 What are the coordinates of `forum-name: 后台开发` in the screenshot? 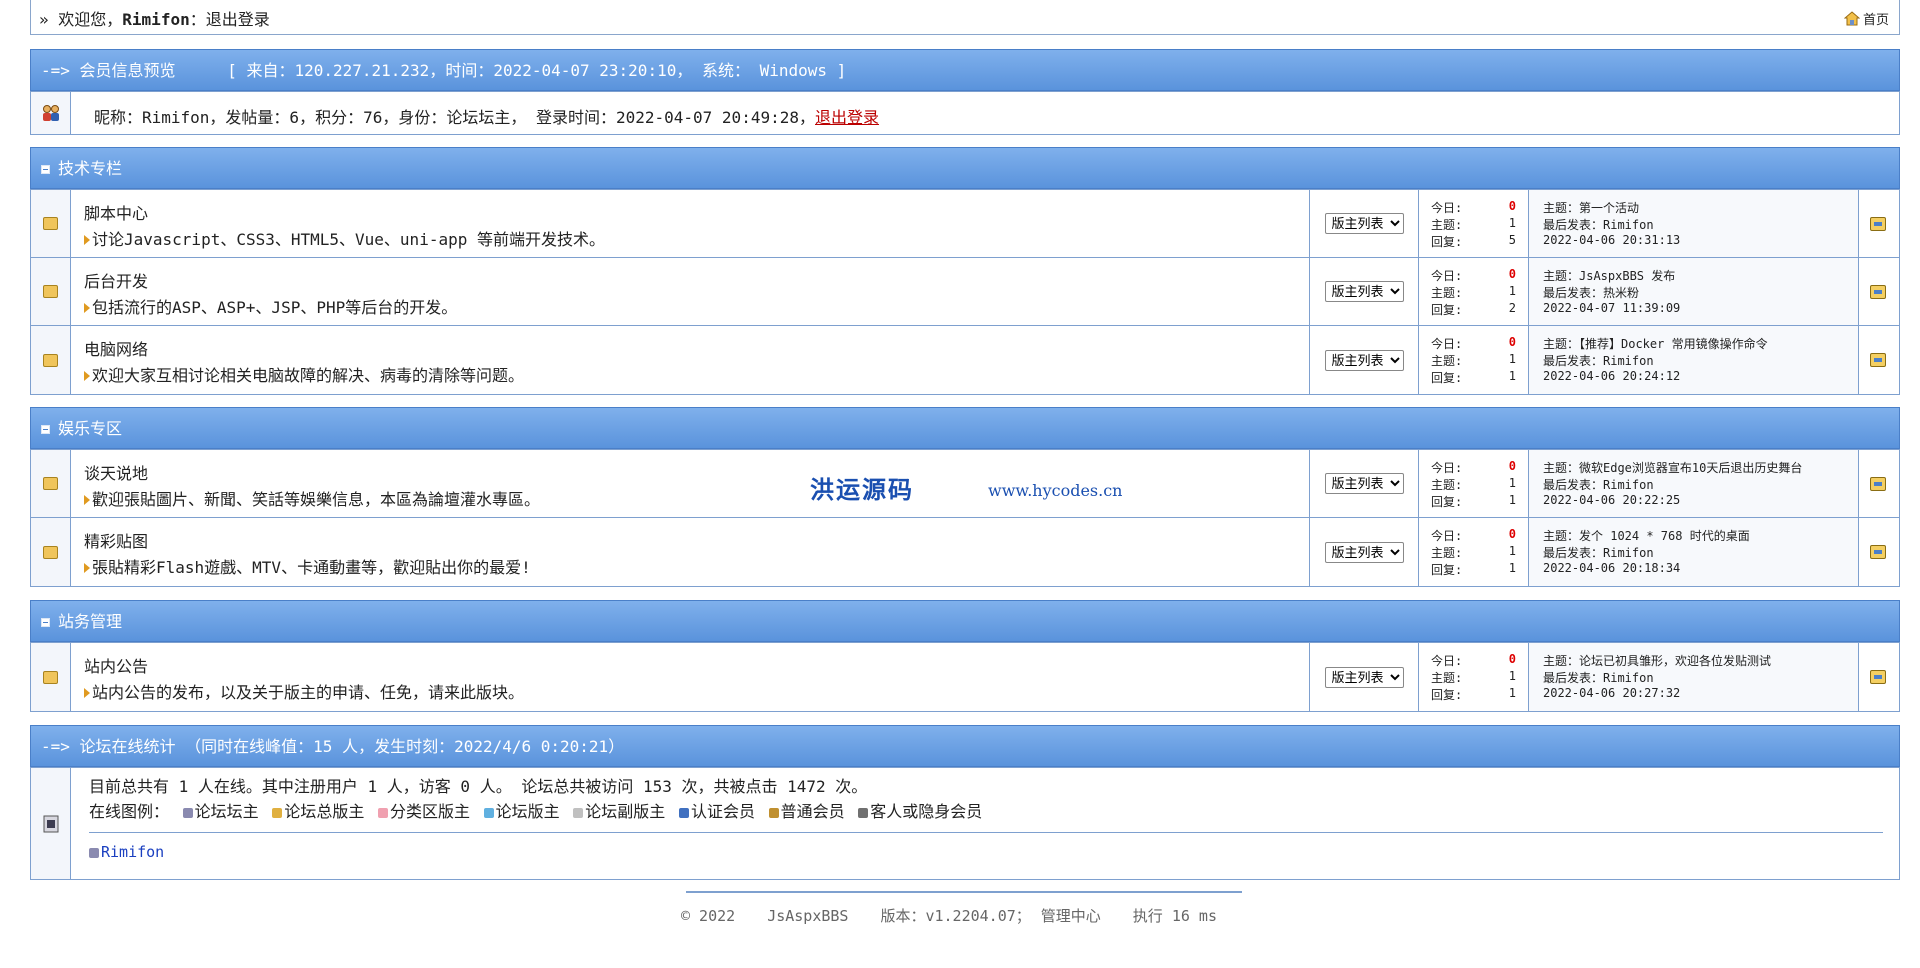 It's located at (116, 280).